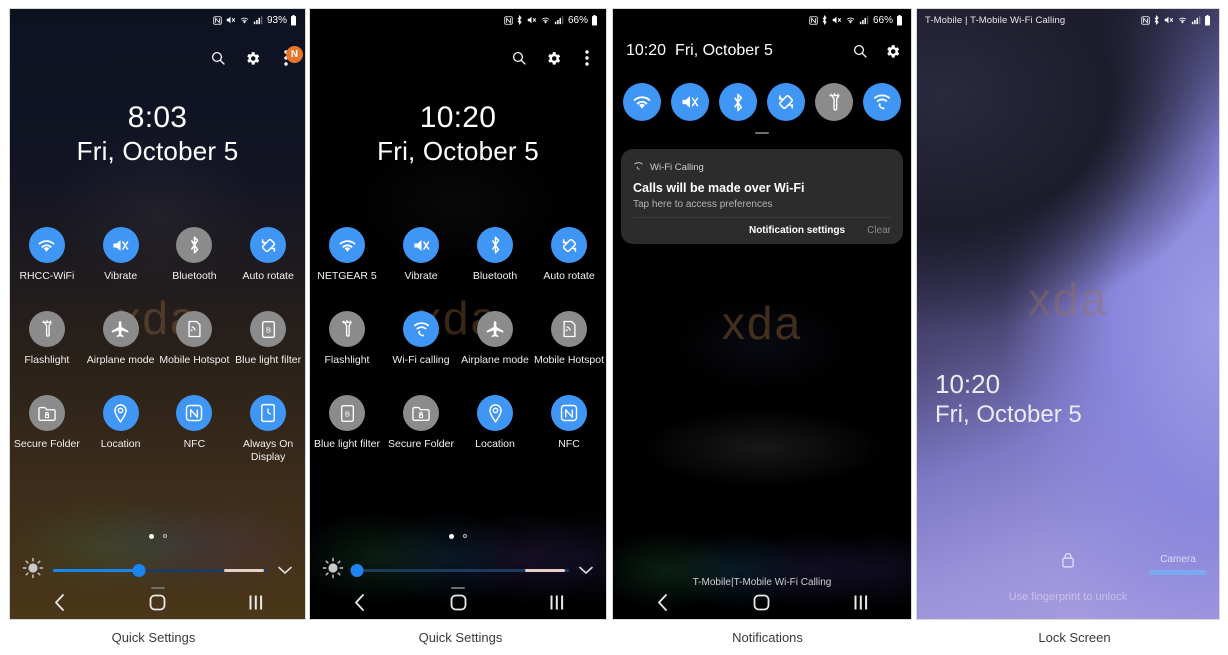  What do you see at coordinates (569, 276) in the screenshot?
I see `toggle-label: Auto rotate` at bounding box center [569, 276].